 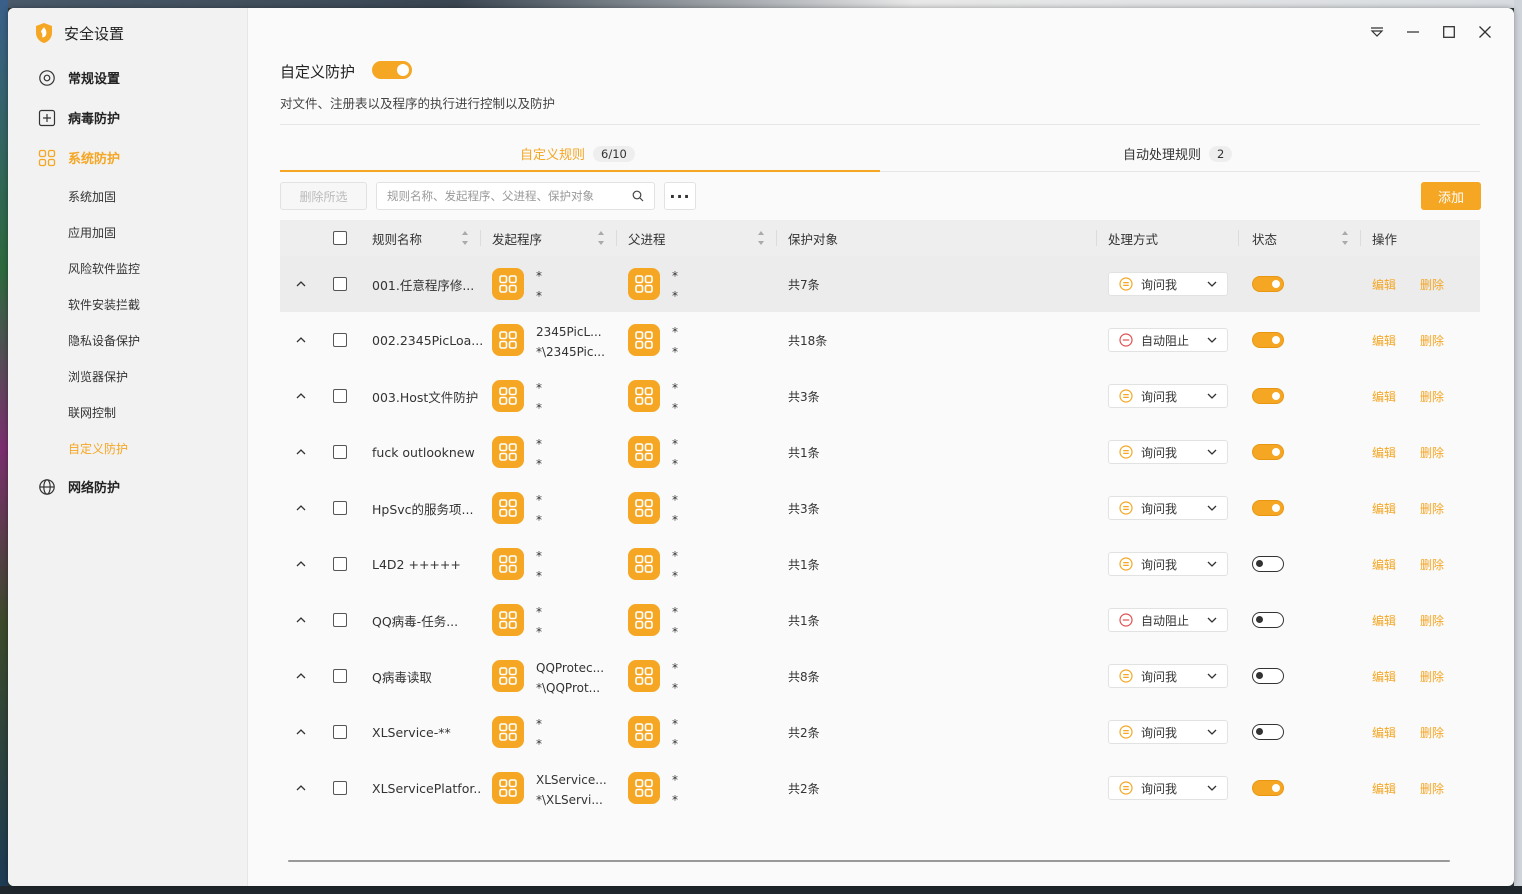 I want to click on sidebar-sub-item: 浏览器保护, so click(x=98, y=376).